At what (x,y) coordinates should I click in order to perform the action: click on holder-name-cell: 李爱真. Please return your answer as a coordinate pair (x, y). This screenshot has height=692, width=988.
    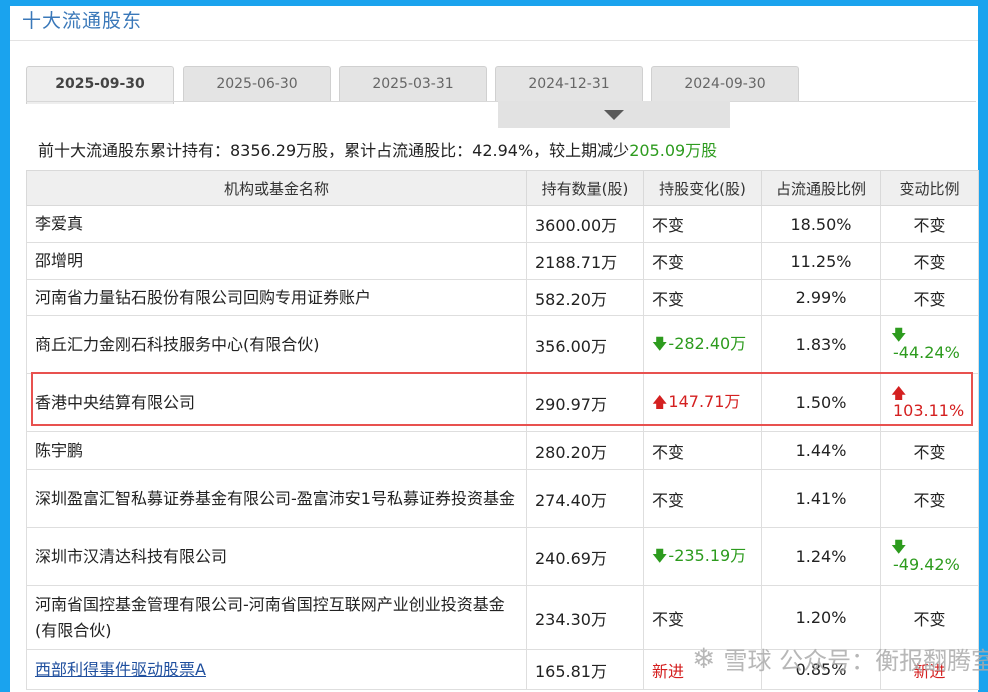
    Looking at the image, I should click on (276, 224).